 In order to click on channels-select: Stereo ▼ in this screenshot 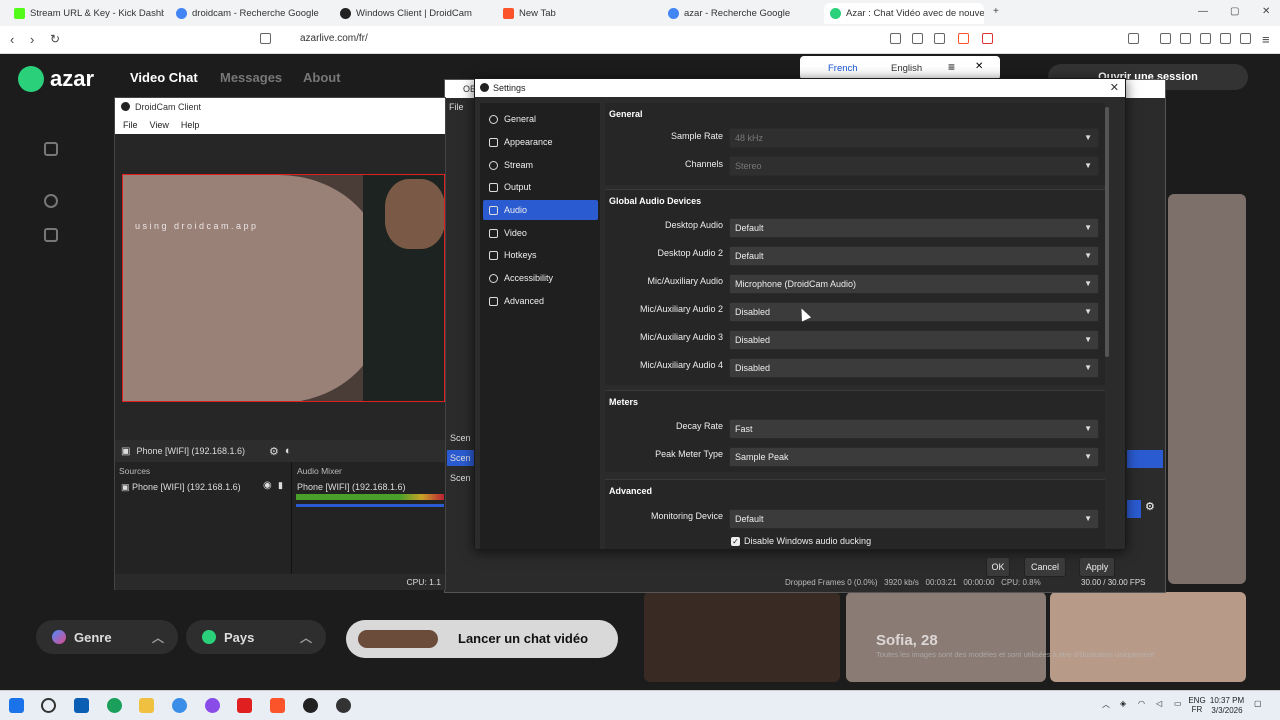, I will do `click(914, 166)`.